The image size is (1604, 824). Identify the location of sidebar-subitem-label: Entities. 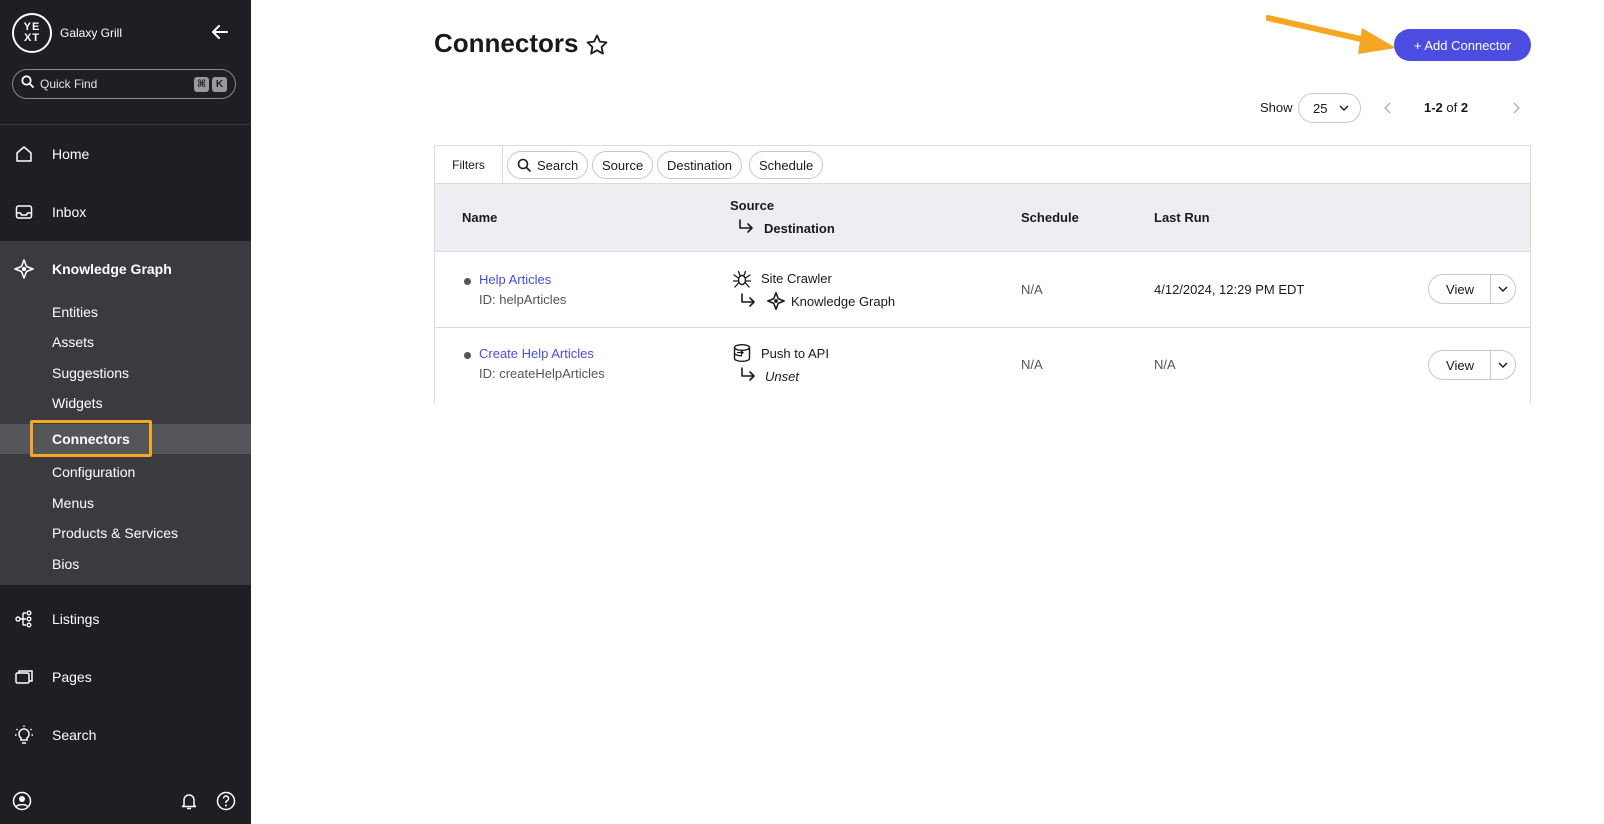
(75, 312).